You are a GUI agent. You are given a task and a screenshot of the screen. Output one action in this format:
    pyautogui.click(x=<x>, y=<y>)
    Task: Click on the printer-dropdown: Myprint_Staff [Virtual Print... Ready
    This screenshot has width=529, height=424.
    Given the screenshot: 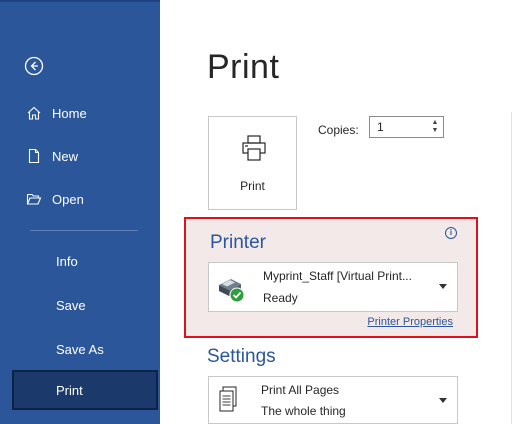 What is the action you would take?
    pyautogui.click(x=333, y=287)
    